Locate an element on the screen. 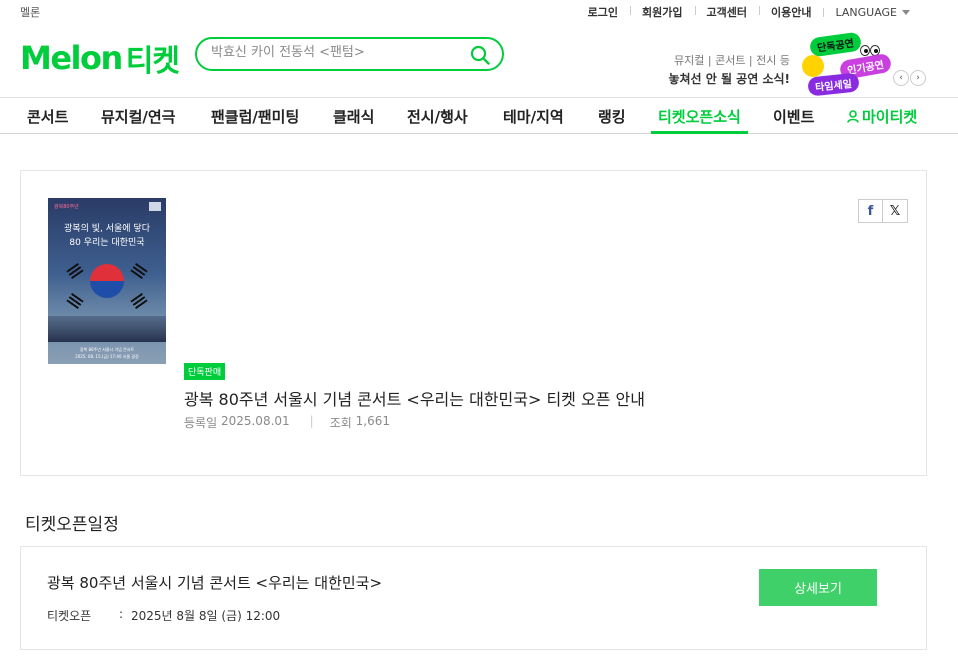  taegeuk-symbol is located at coordinates (107, 281).